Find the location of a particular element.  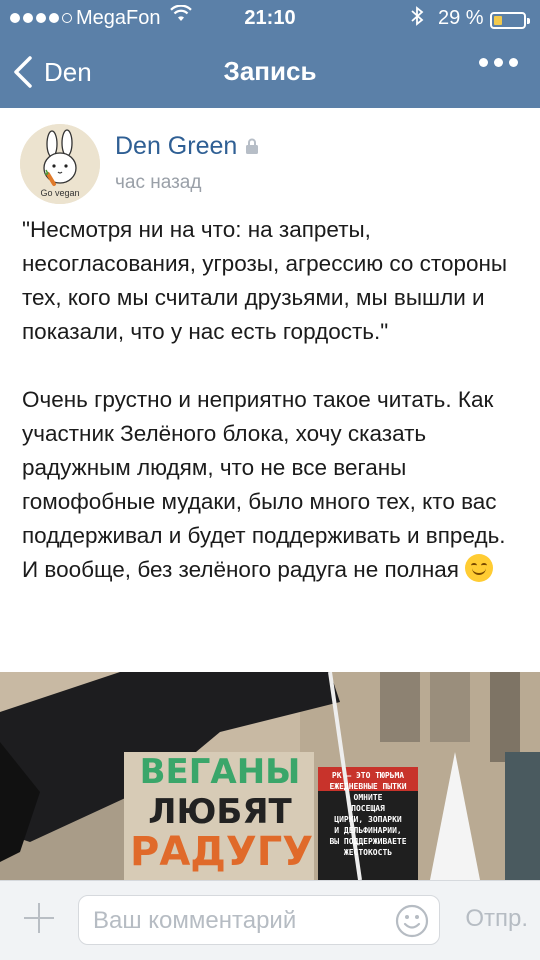

poster-line: ПОСЕЩАЯ is located at coordinates (368, 808).